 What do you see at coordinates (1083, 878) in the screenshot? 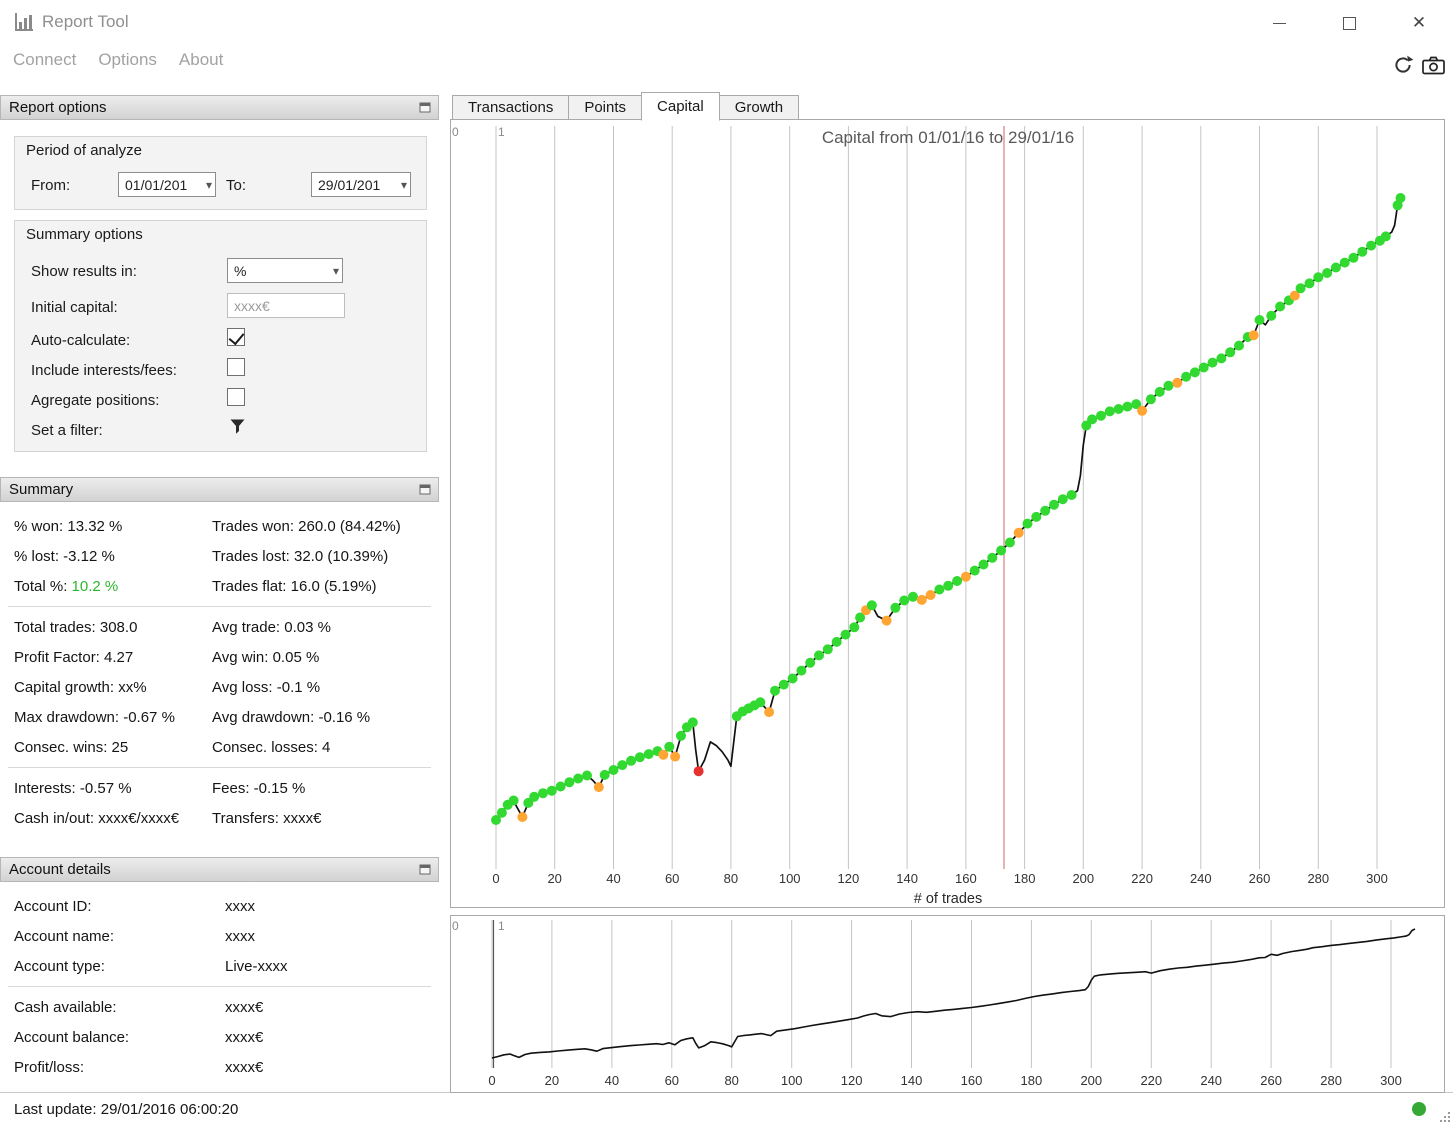
I see `svg-text: 200` at bounding box center [1083, 878].